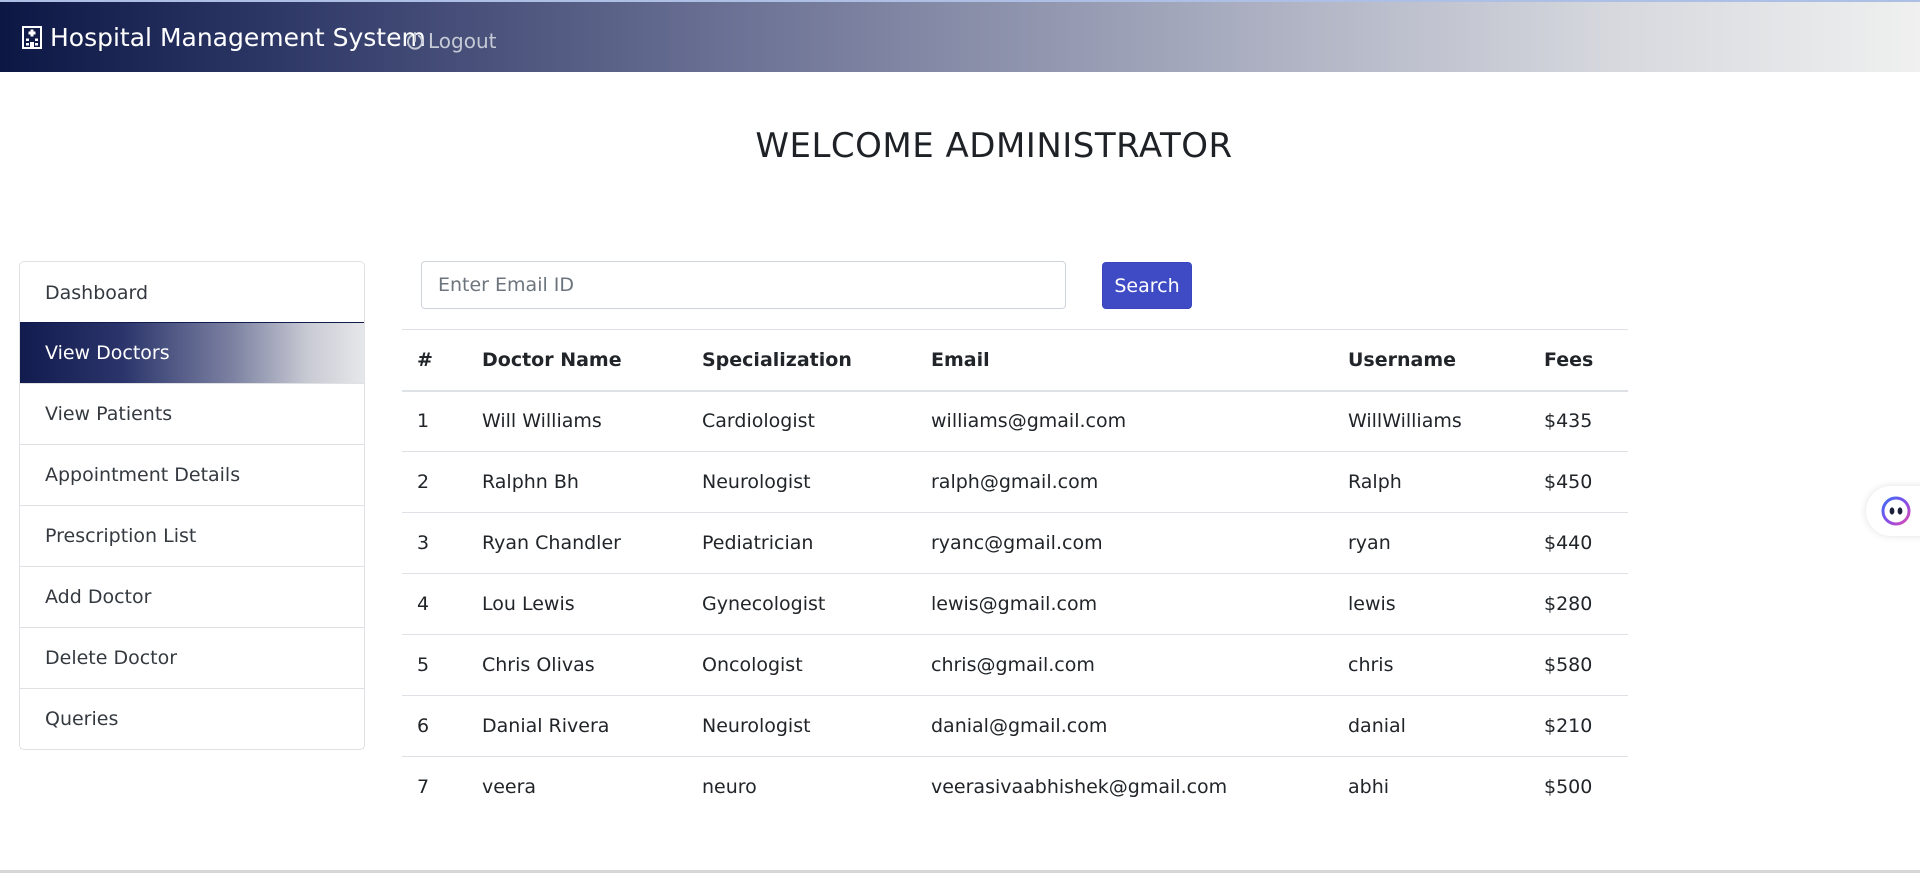 This screenshot has height=873, width=1920. What do you see at coordinates (192, 474) in the screenshot?
I see `sidebar-item-appointment-details: Appointment Details` at bounding box center [192, 474].